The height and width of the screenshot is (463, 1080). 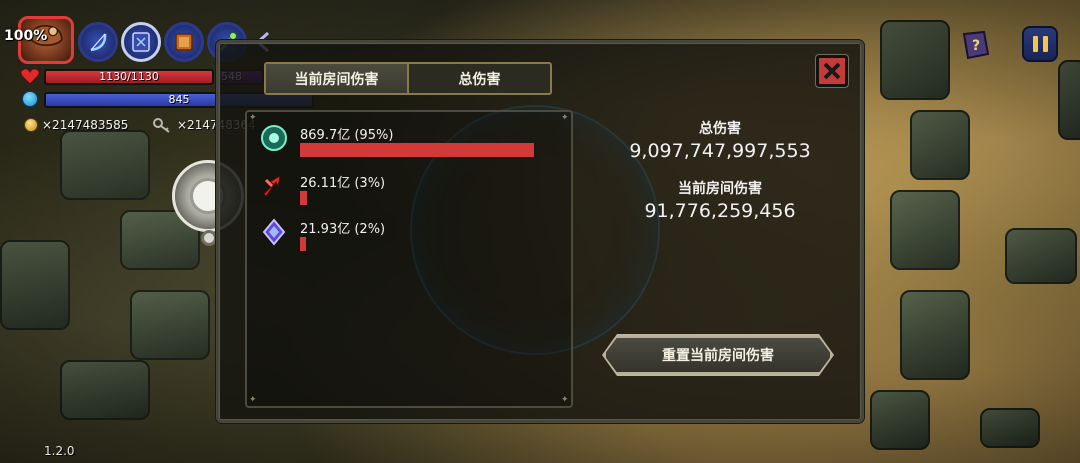 I want to click on damage-source-label: 26.11亿 (3%), so click(x=343, y=183).